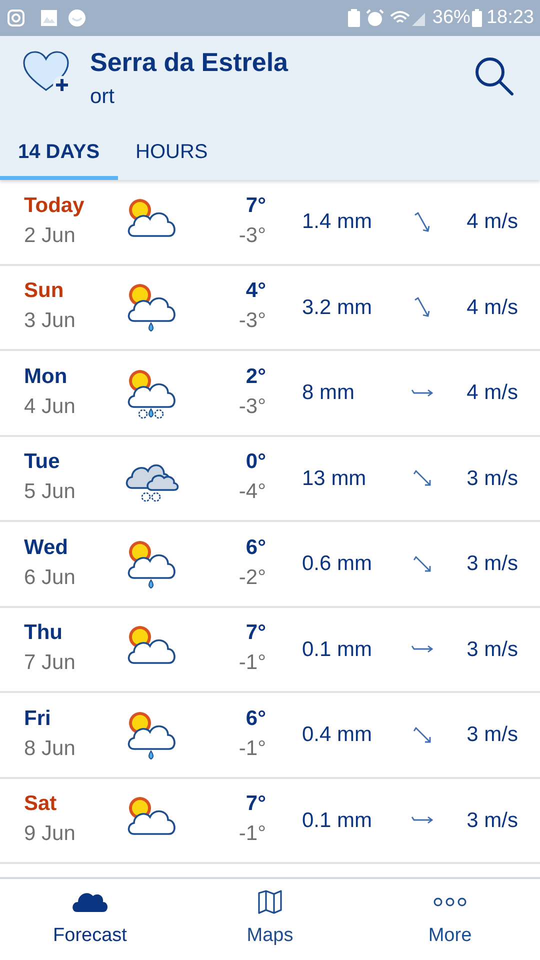 This screenshot has height=960, width=540. Describe the element at coordinates (90, 919) in the screenshot. I see `nav-tab: Forecast` at that location.